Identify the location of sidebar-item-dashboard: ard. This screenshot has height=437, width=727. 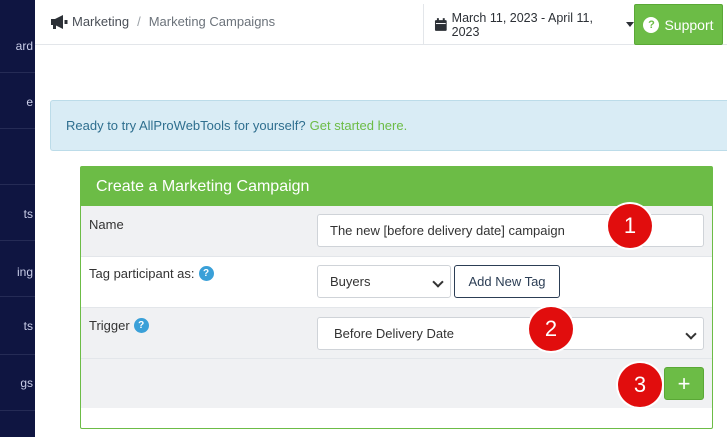
(17, 45).